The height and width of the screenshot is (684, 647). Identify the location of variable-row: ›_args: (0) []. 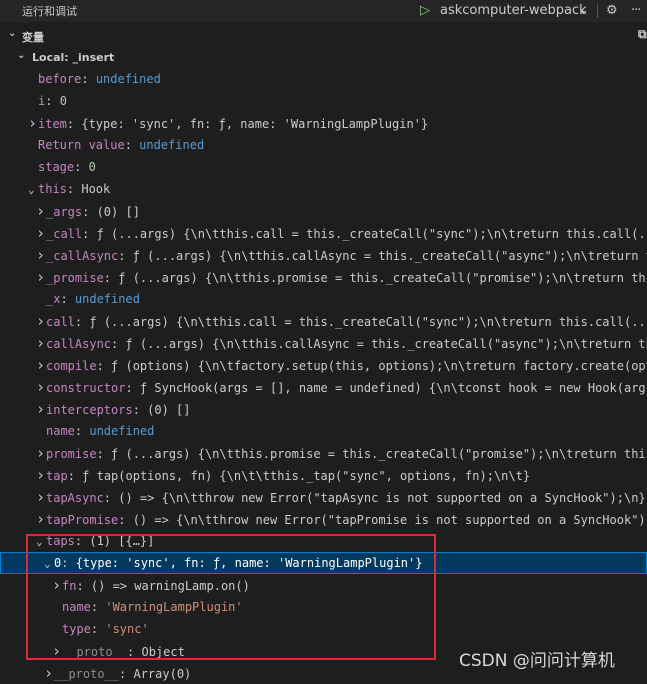
(323, 211).